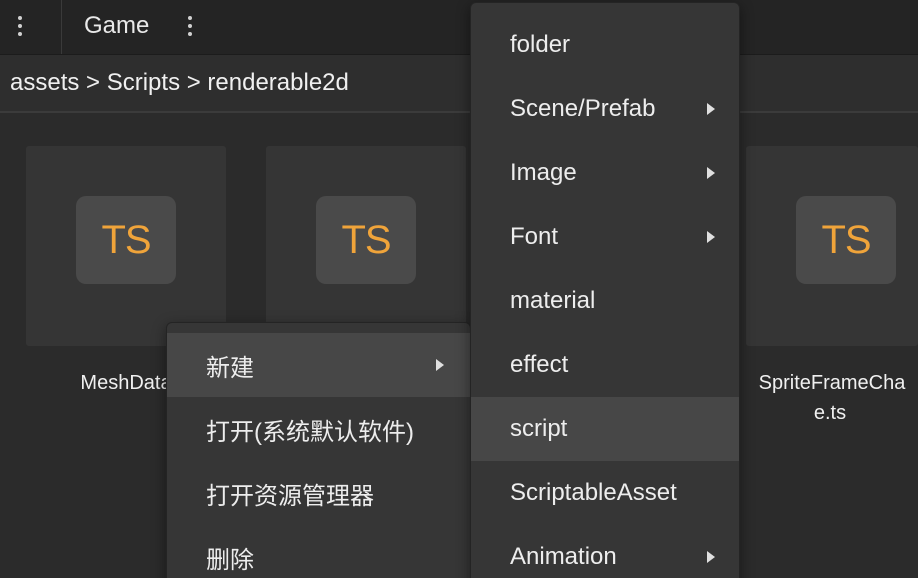  I want to click on submenu-item-scriptable-asset: ScriptableAsset, so click(605, 493).